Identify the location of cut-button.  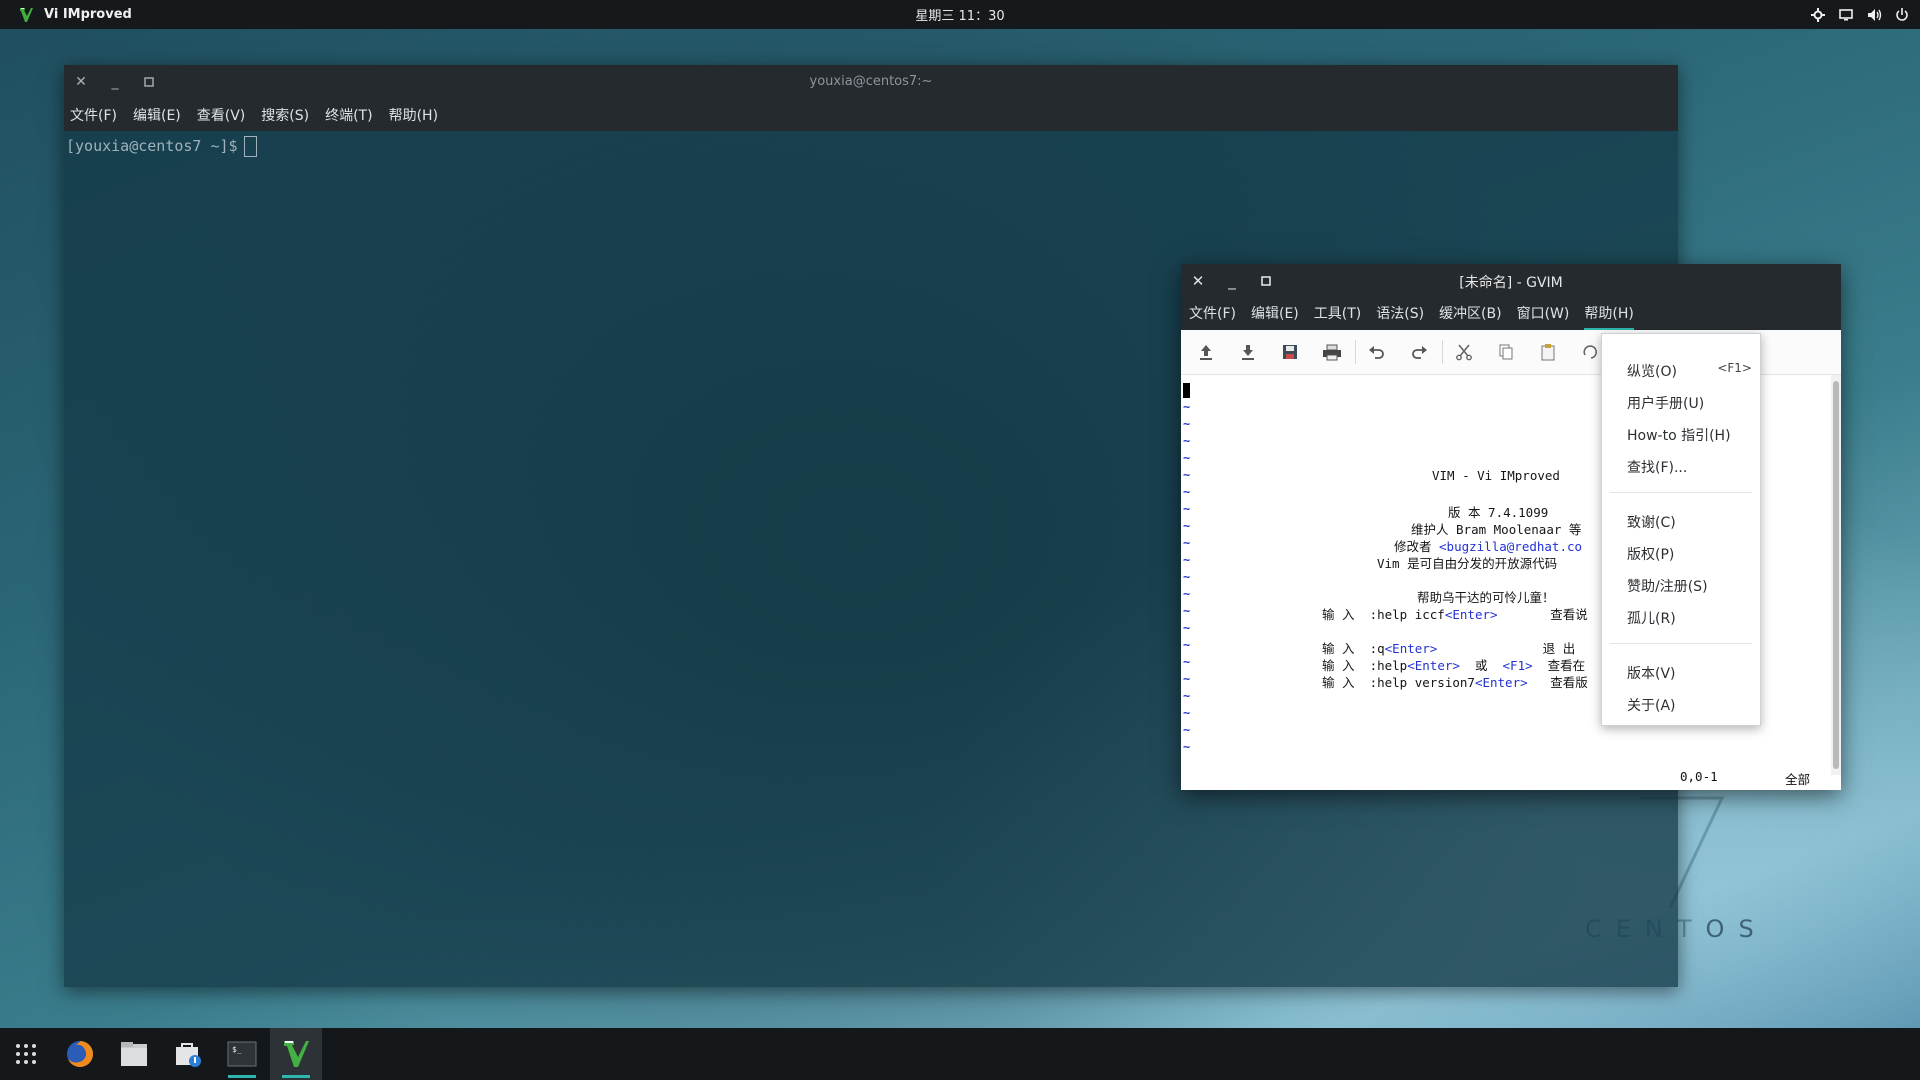
(1464, 352).